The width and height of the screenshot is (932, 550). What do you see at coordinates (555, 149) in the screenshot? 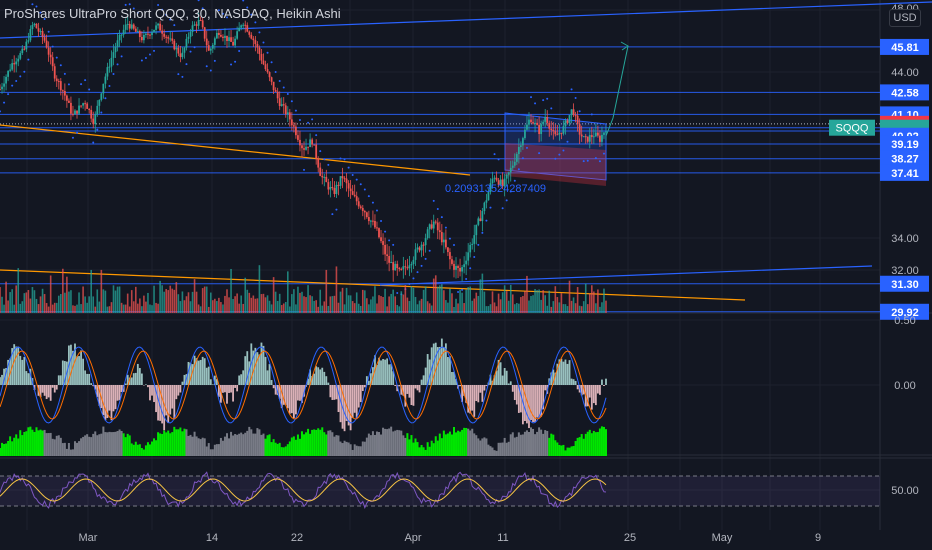
I see `channel-box` at bounding box center [555, 149].